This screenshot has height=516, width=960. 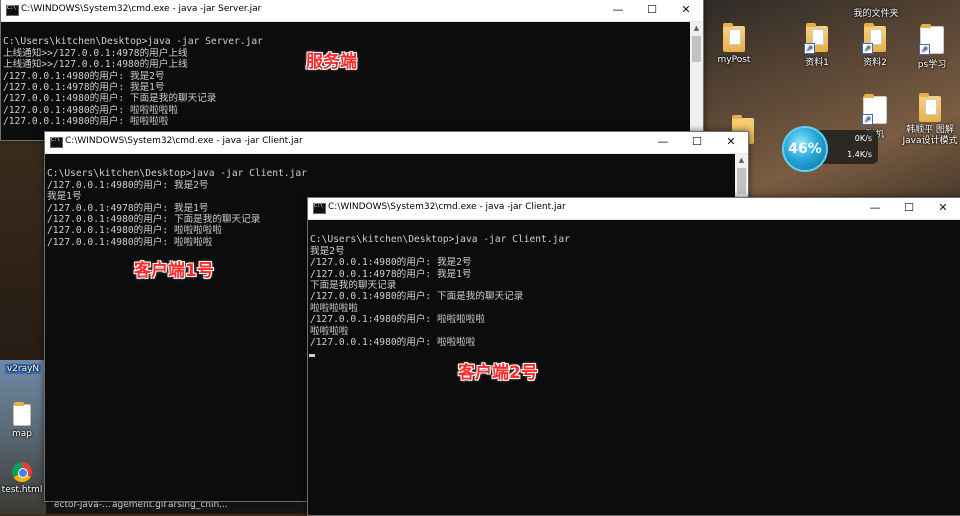 What do you see at coordinates (932, 65) in the screenshot?
I see `desktop-icon-label: ps学习` at bounding box center [932, 65].